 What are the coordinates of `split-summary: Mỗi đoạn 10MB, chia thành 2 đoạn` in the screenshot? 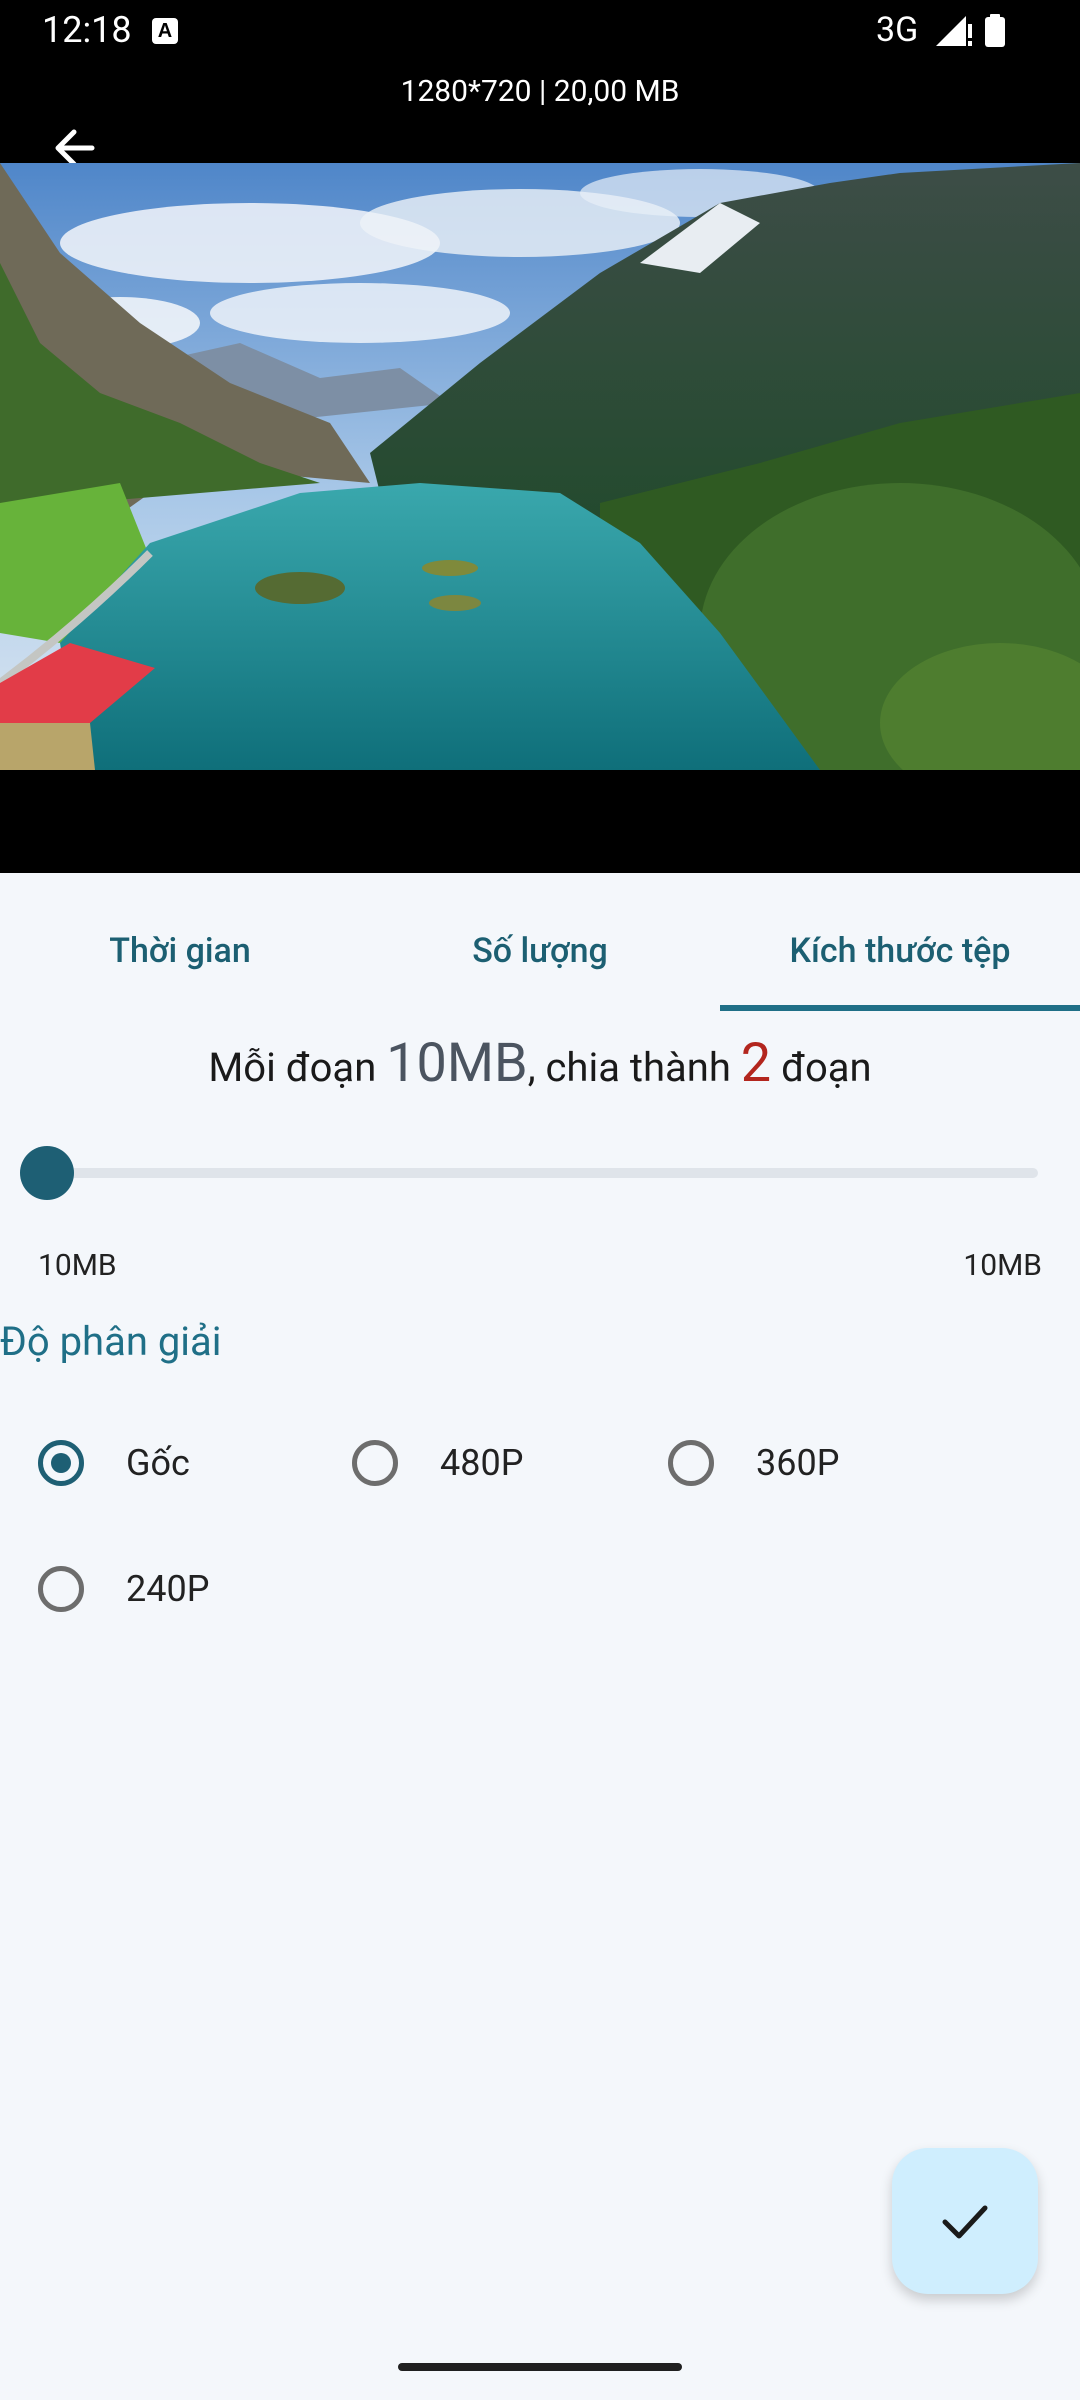 It's located at (540, 1066).